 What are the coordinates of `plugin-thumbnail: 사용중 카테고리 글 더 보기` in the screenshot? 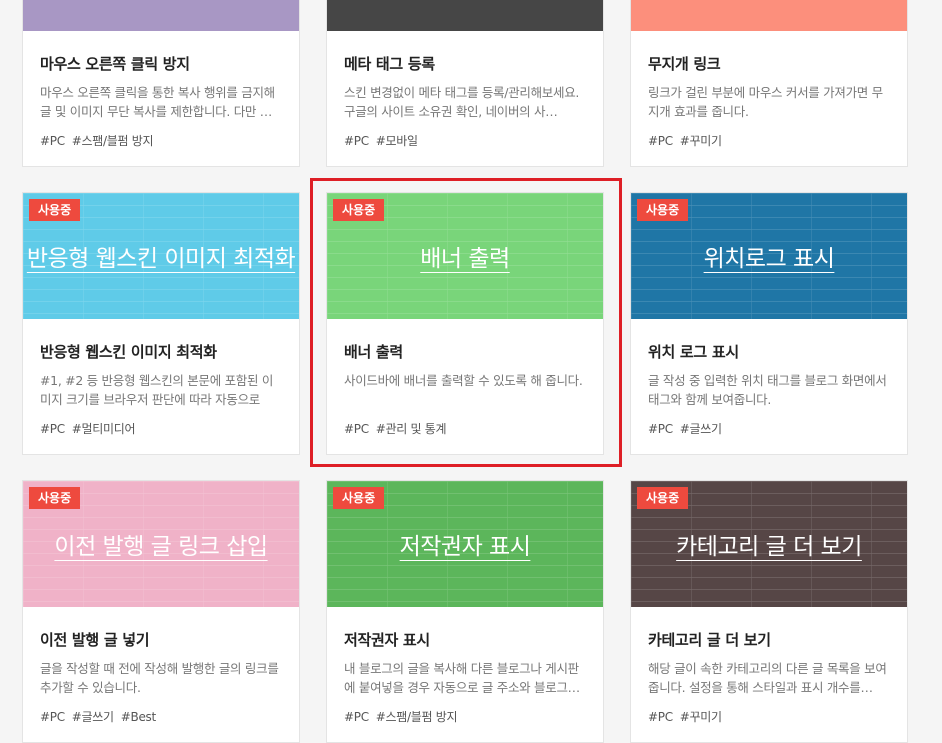 It's located at (769, 544).